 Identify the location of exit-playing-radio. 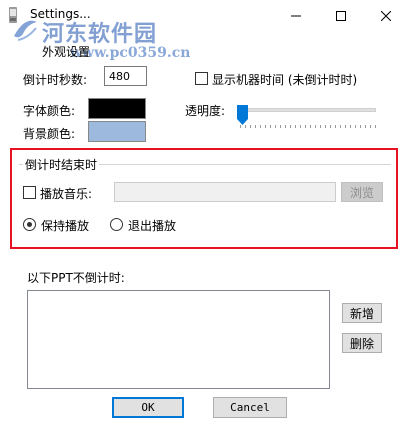
(116, 224).